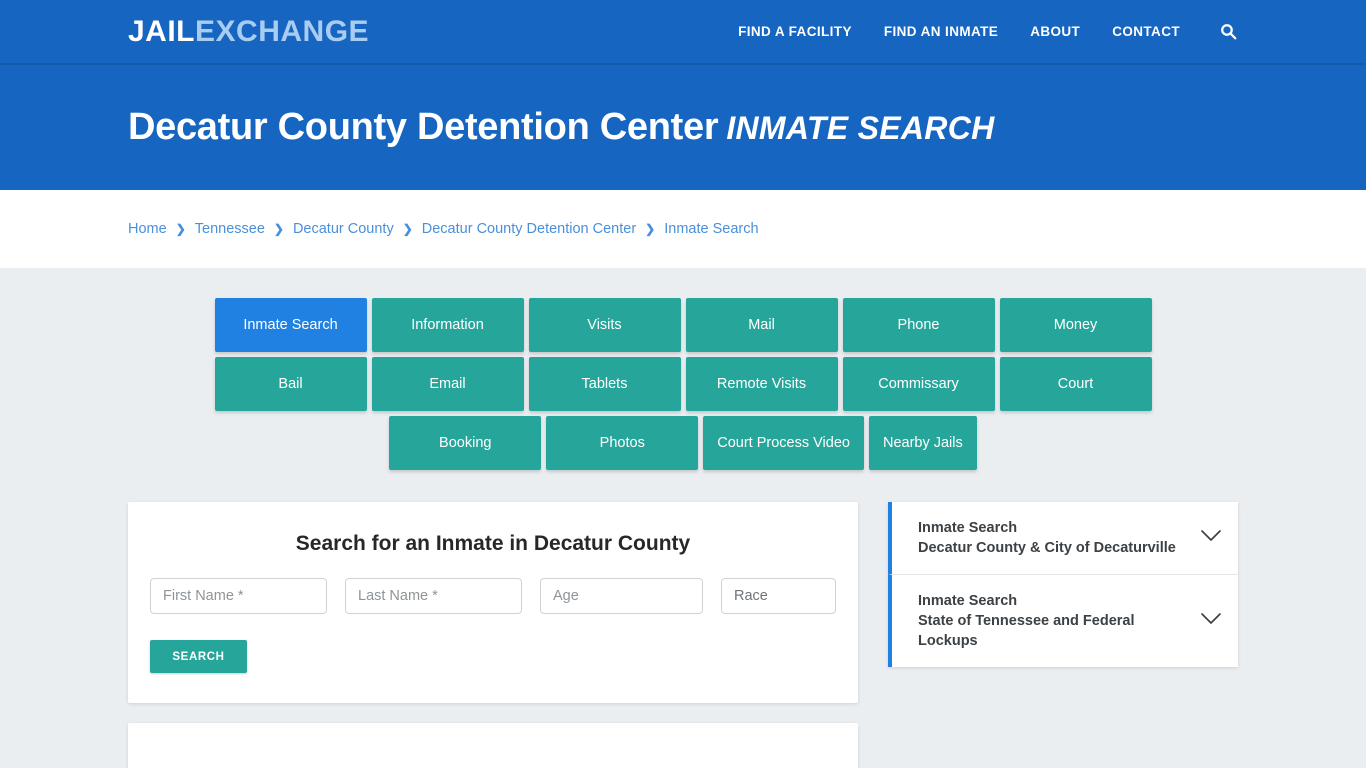 The width and height of the screenshot is (1366, 768). What do you see at coordinates (290, 325) in the screenshot?
I see `tab-inmate-search: Inmate Search` at bounding box center [290, 325].